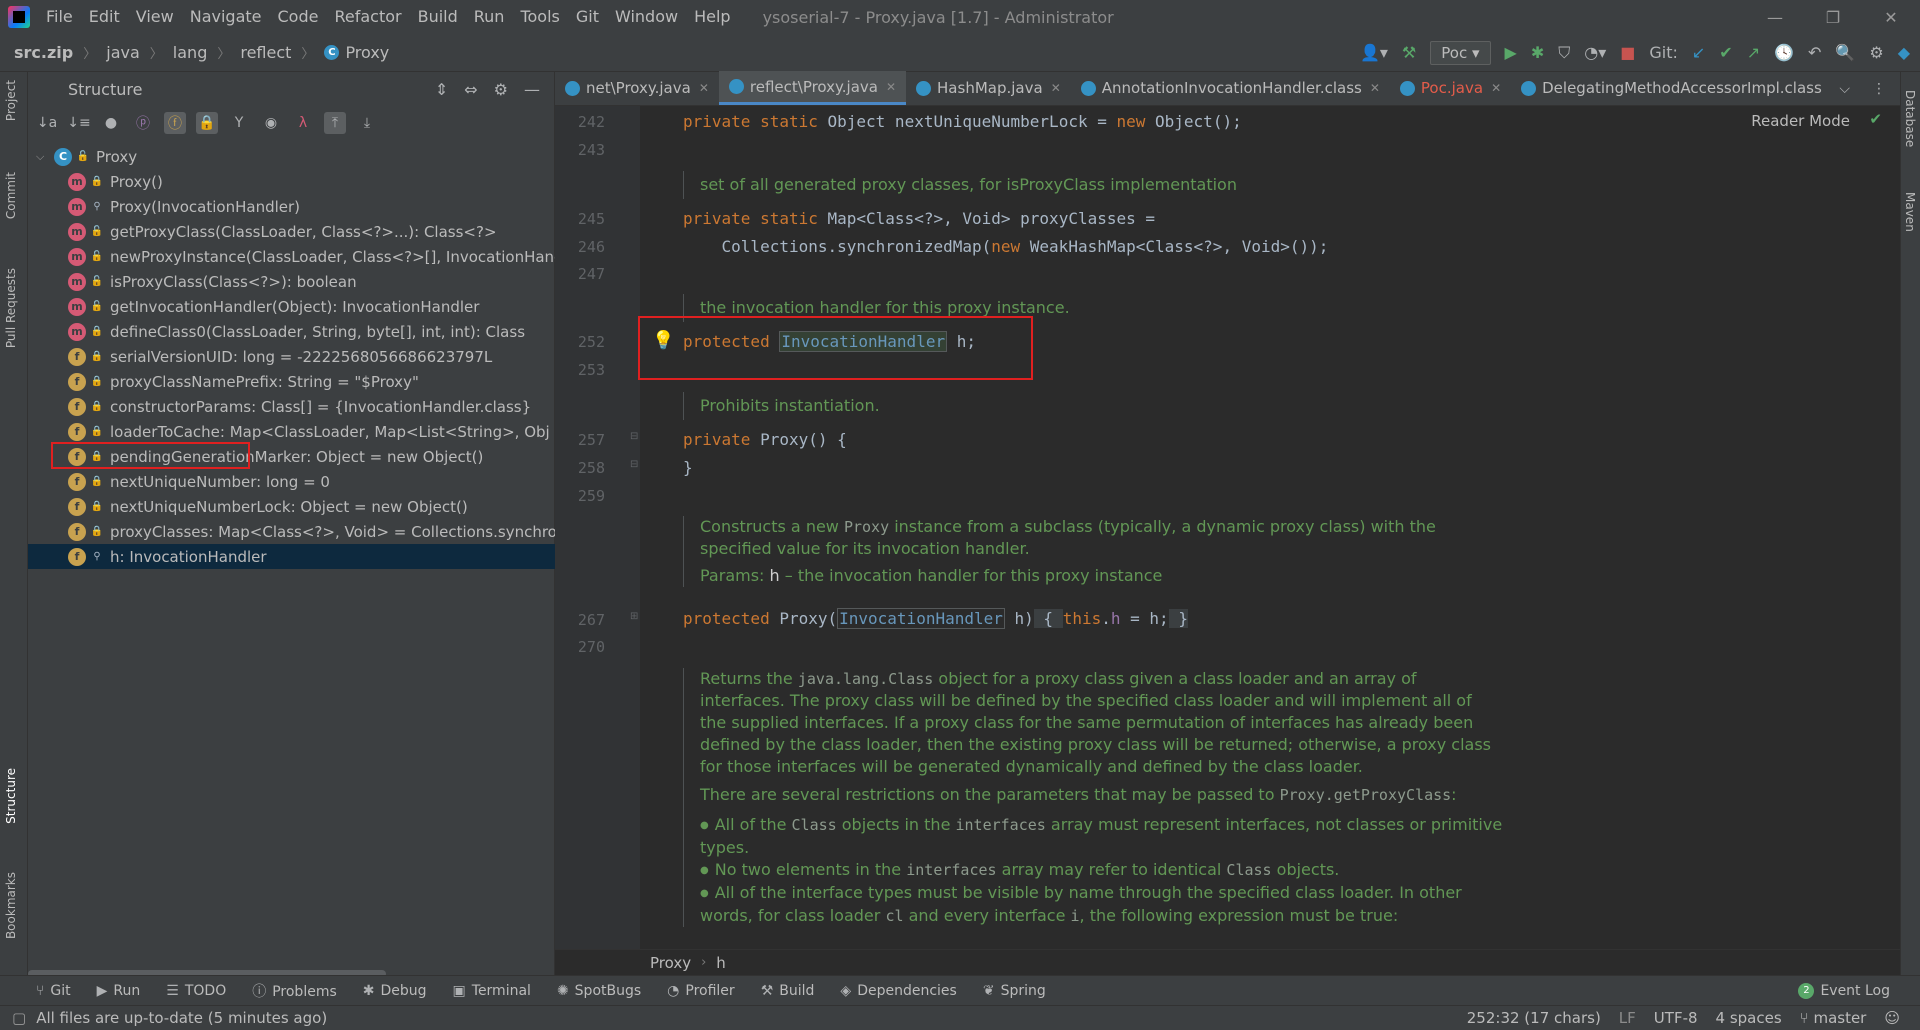 This screenshot has width=1920, height=1030. Describe the element at coordinates (104, 17) in the screenshot. I see `menu-edit: Edit` at that location.